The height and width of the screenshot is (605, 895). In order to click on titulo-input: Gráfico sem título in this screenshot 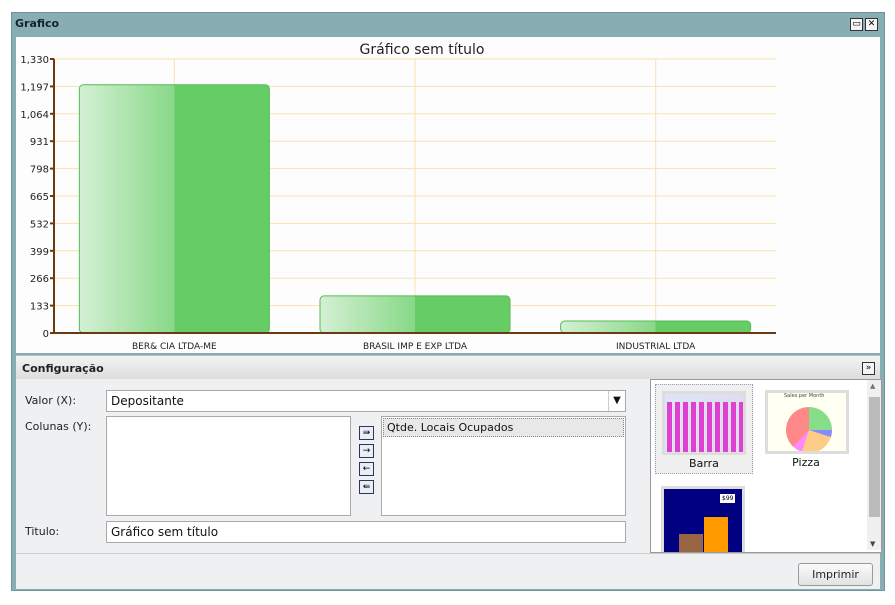, I will do `click(366, 532)`.